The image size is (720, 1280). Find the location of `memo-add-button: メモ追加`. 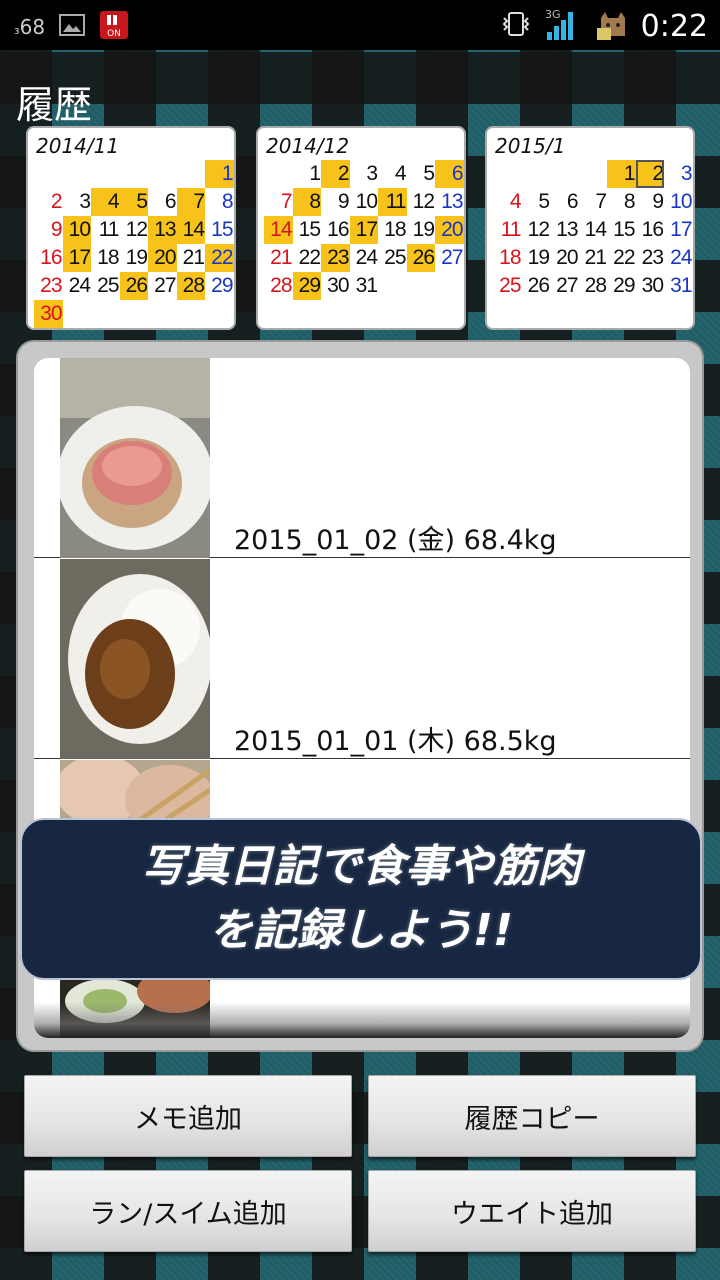

memo-add-button: メモ追加 is located at coordinates (188, 1116).